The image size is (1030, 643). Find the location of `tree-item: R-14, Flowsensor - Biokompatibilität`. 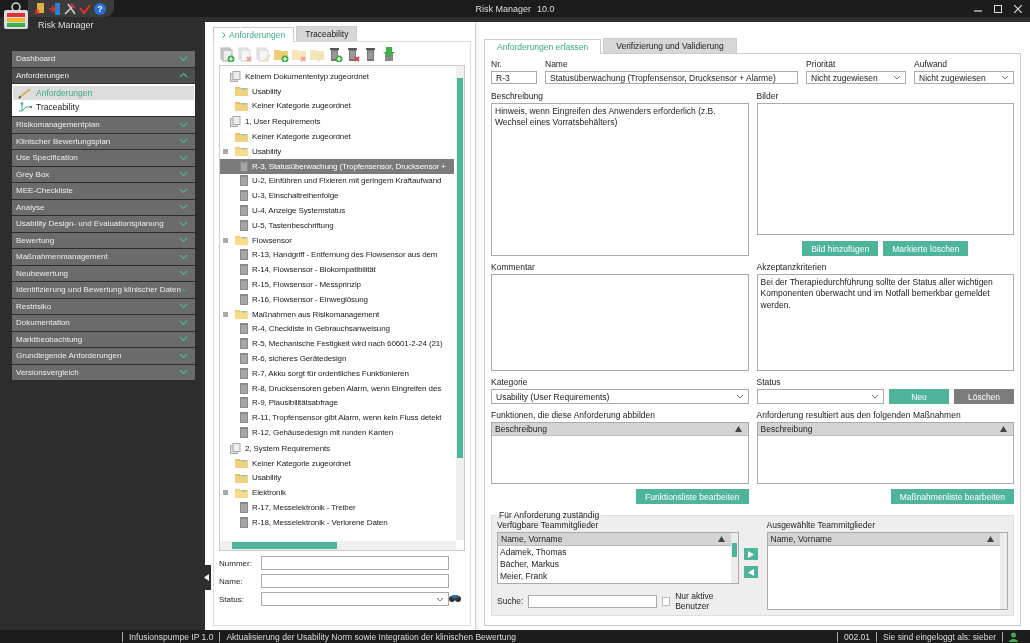

tree-item: R-14, Flowsensor - Biokompatibilität is located at coordinates (337, 270).